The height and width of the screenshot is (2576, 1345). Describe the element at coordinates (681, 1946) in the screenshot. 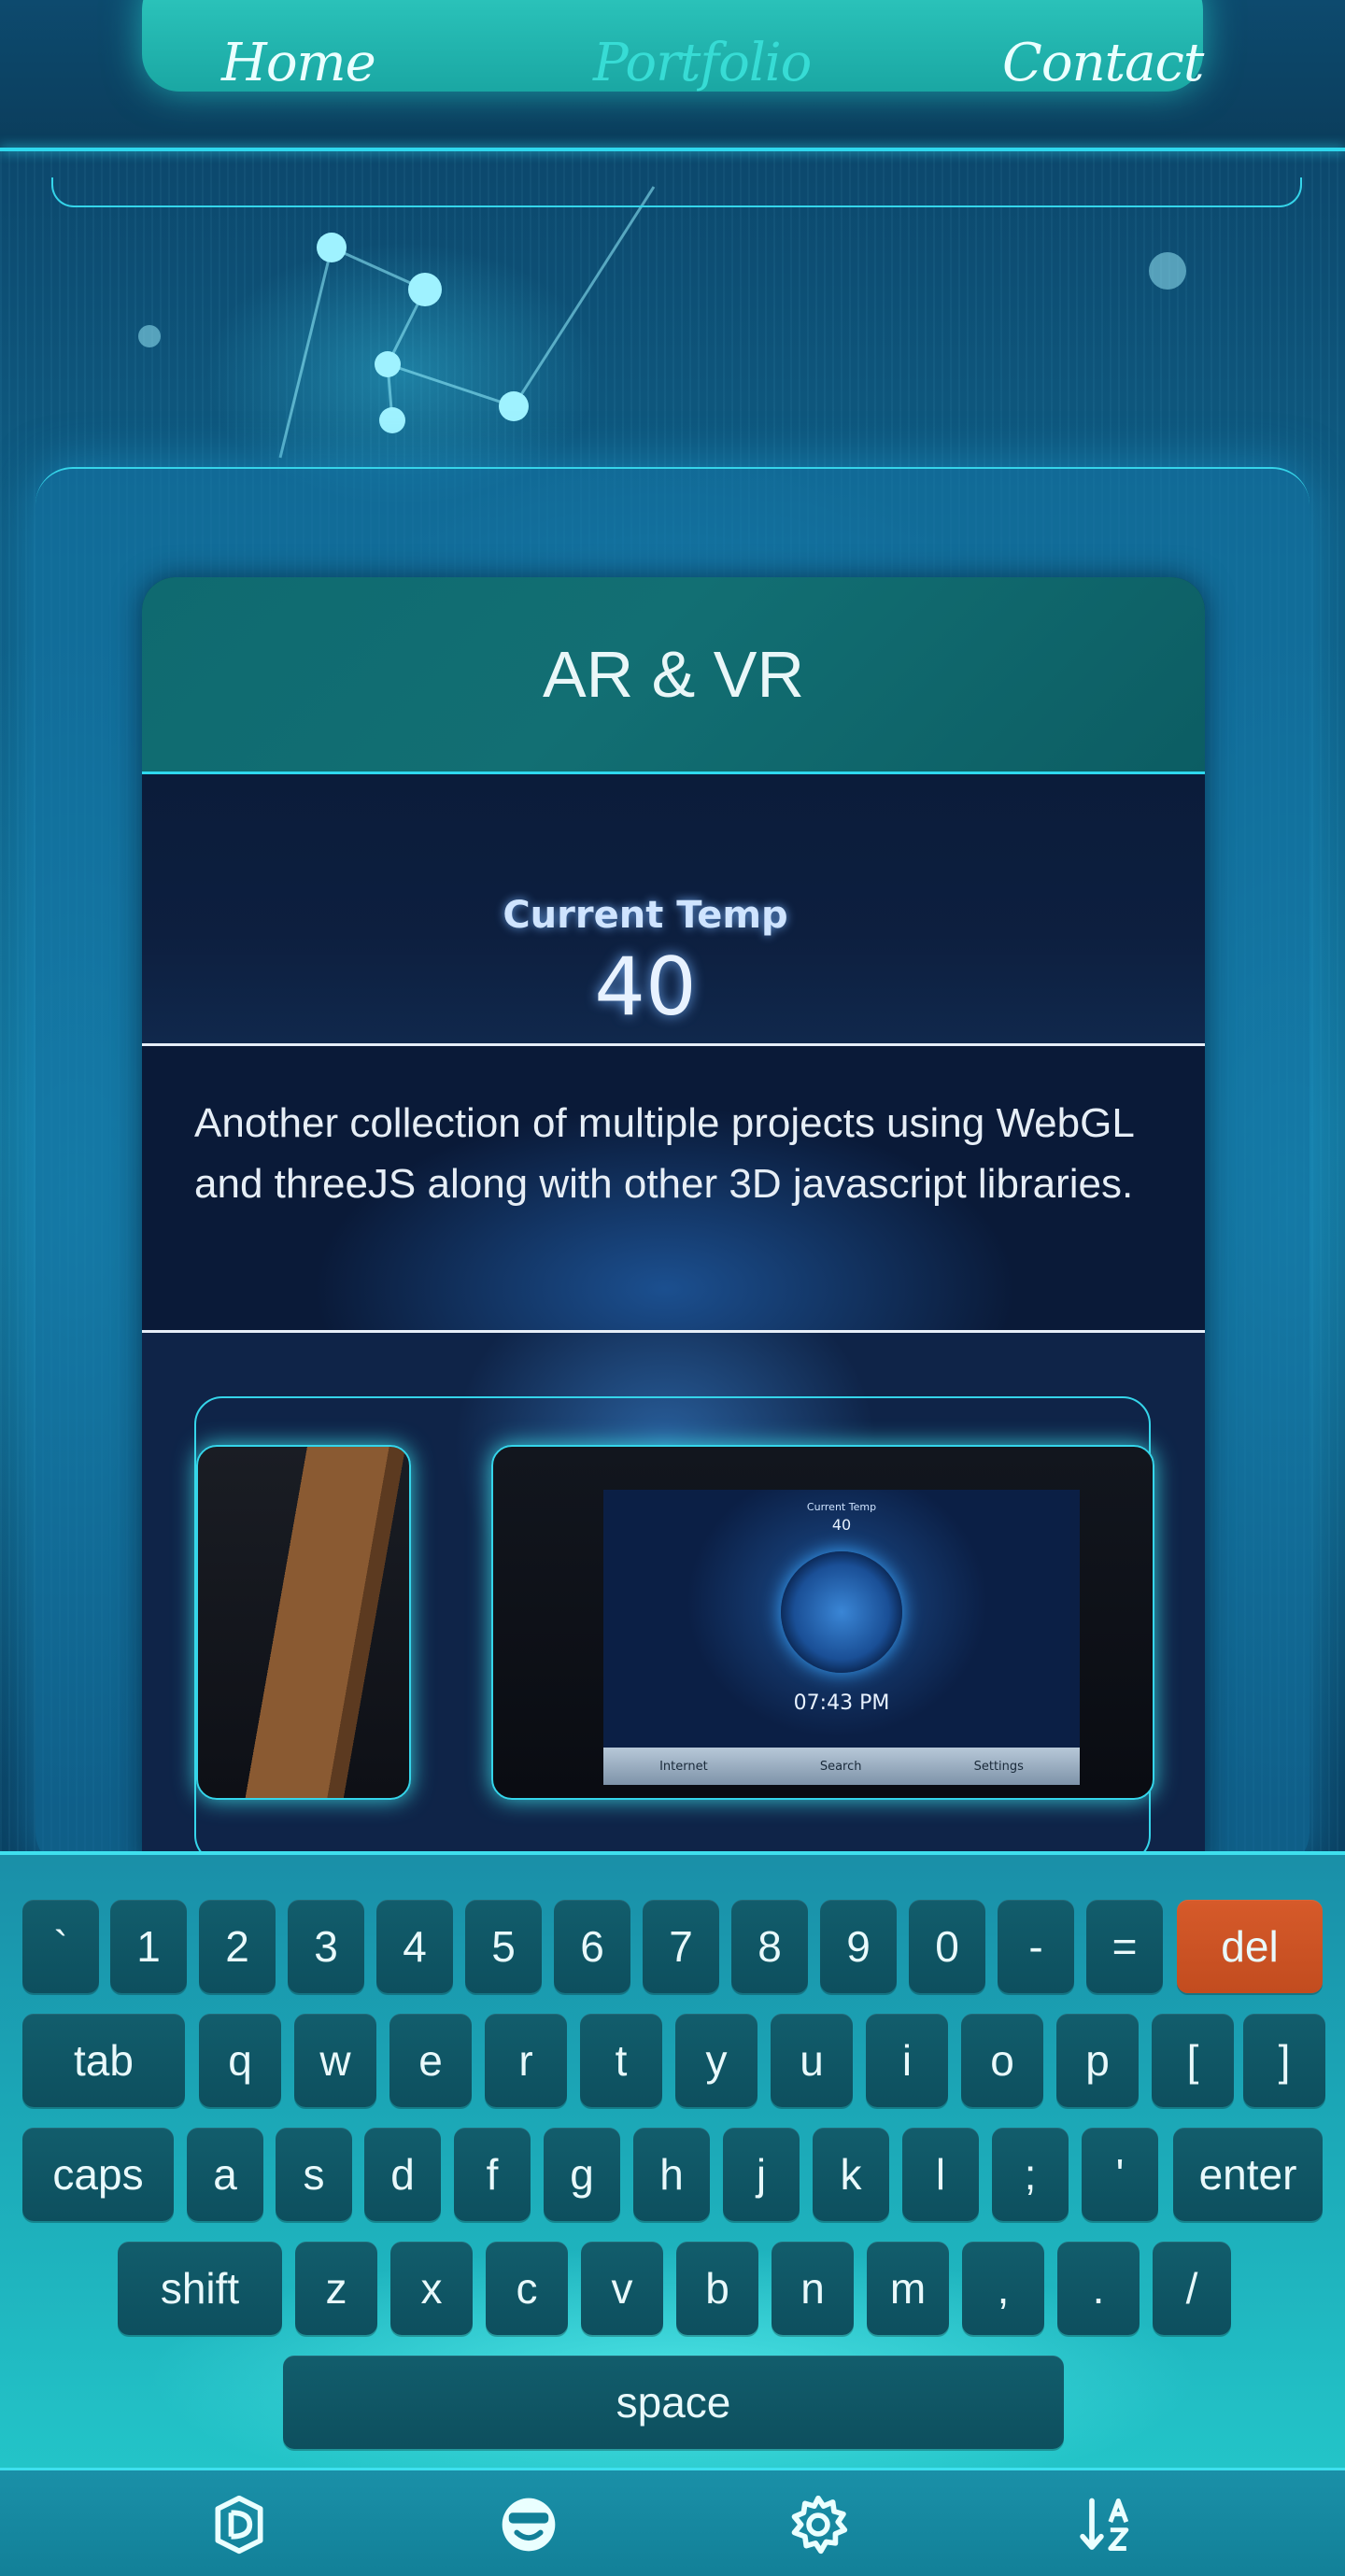

I see `key-7: 7` at that location.